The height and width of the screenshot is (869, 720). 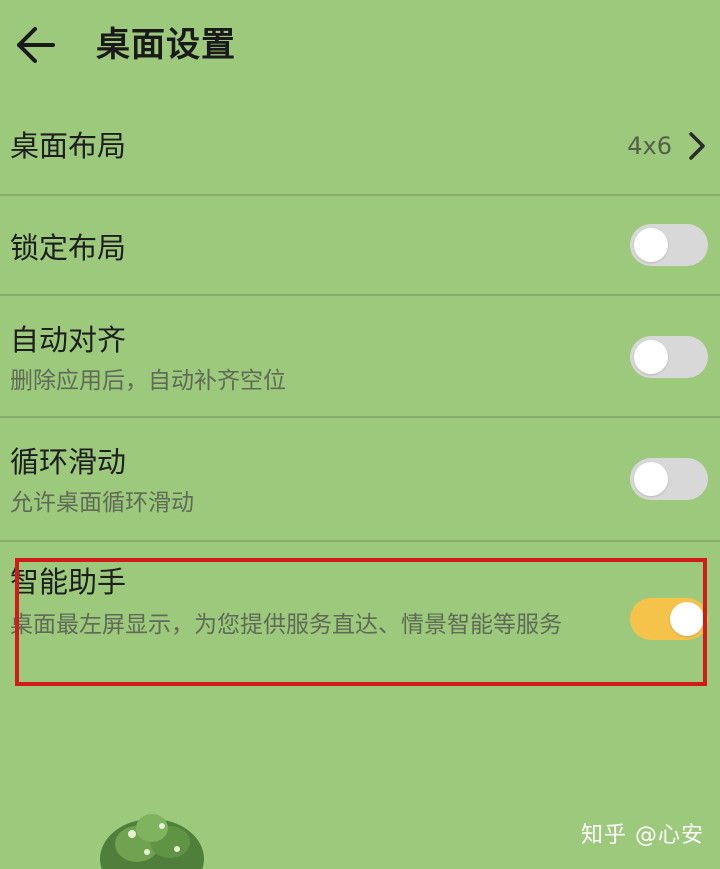 What do you see at coordinates (68, 340) in the screenshot?
I see `setting-label: 自动对齐` at bounding box center [68, 340].